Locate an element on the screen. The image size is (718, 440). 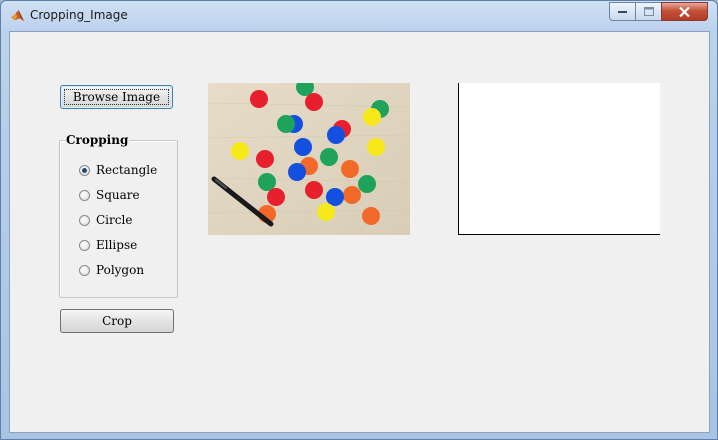
radio-ellipse: Ellipse is located at coordinates (108, 245).